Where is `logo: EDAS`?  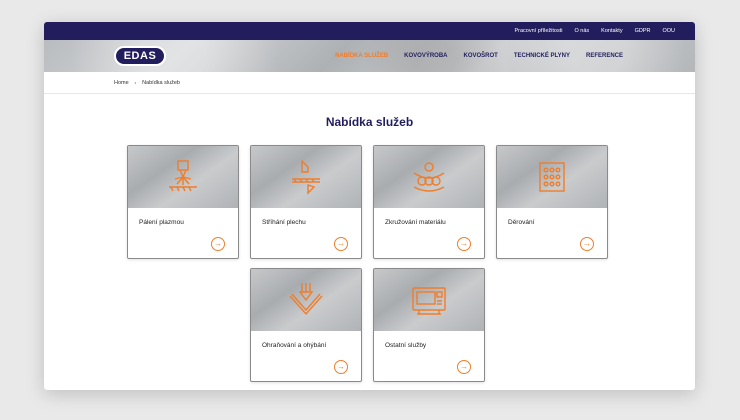
logo: EDAS is located at coordinates (140, 56).